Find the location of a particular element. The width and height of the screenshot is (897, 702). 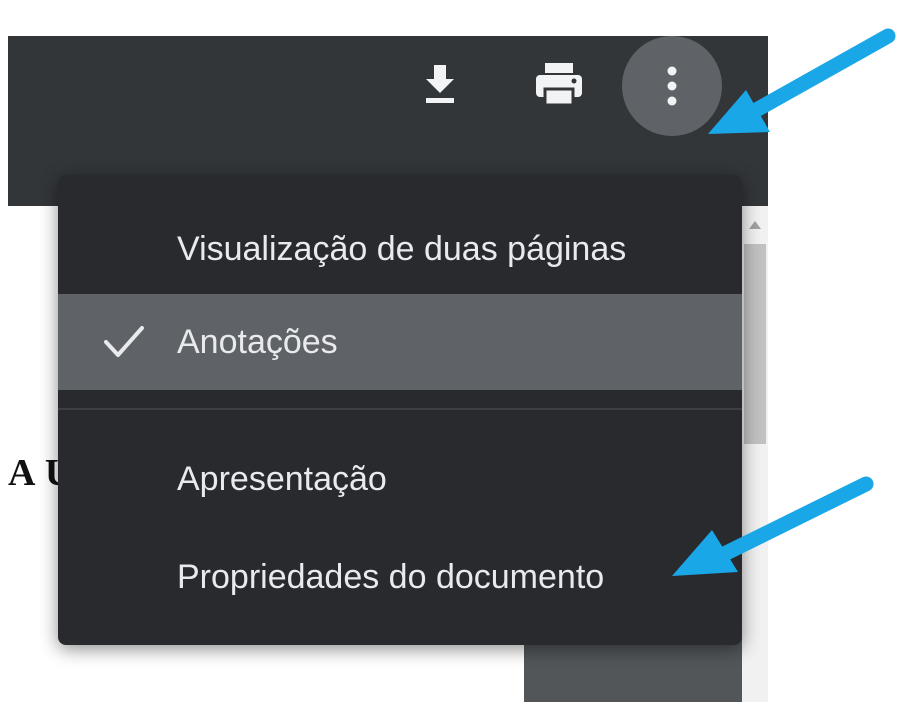

menu-item-label: Apresentação is located at coordinates (282, 478).